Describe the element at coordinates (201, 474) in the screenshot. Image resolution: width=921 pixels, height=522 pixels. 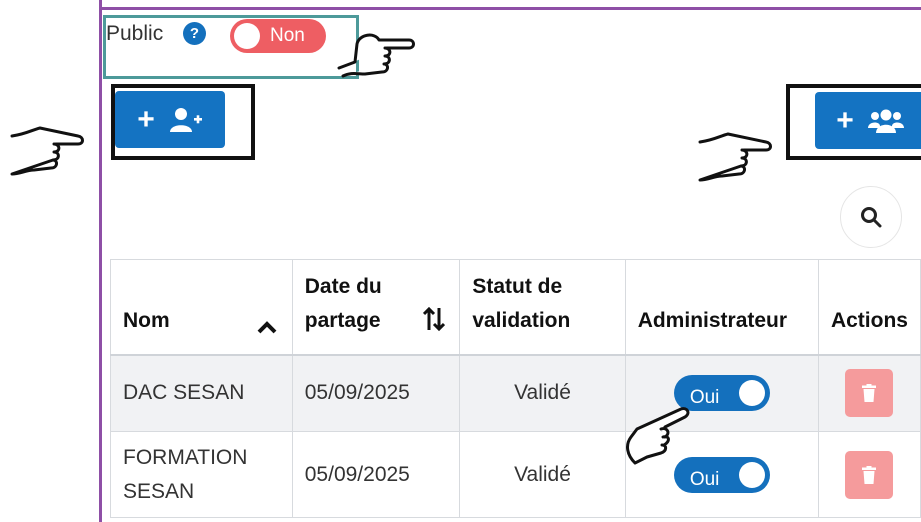
I see `cell-nom: FORMATION SESAN` at that location.